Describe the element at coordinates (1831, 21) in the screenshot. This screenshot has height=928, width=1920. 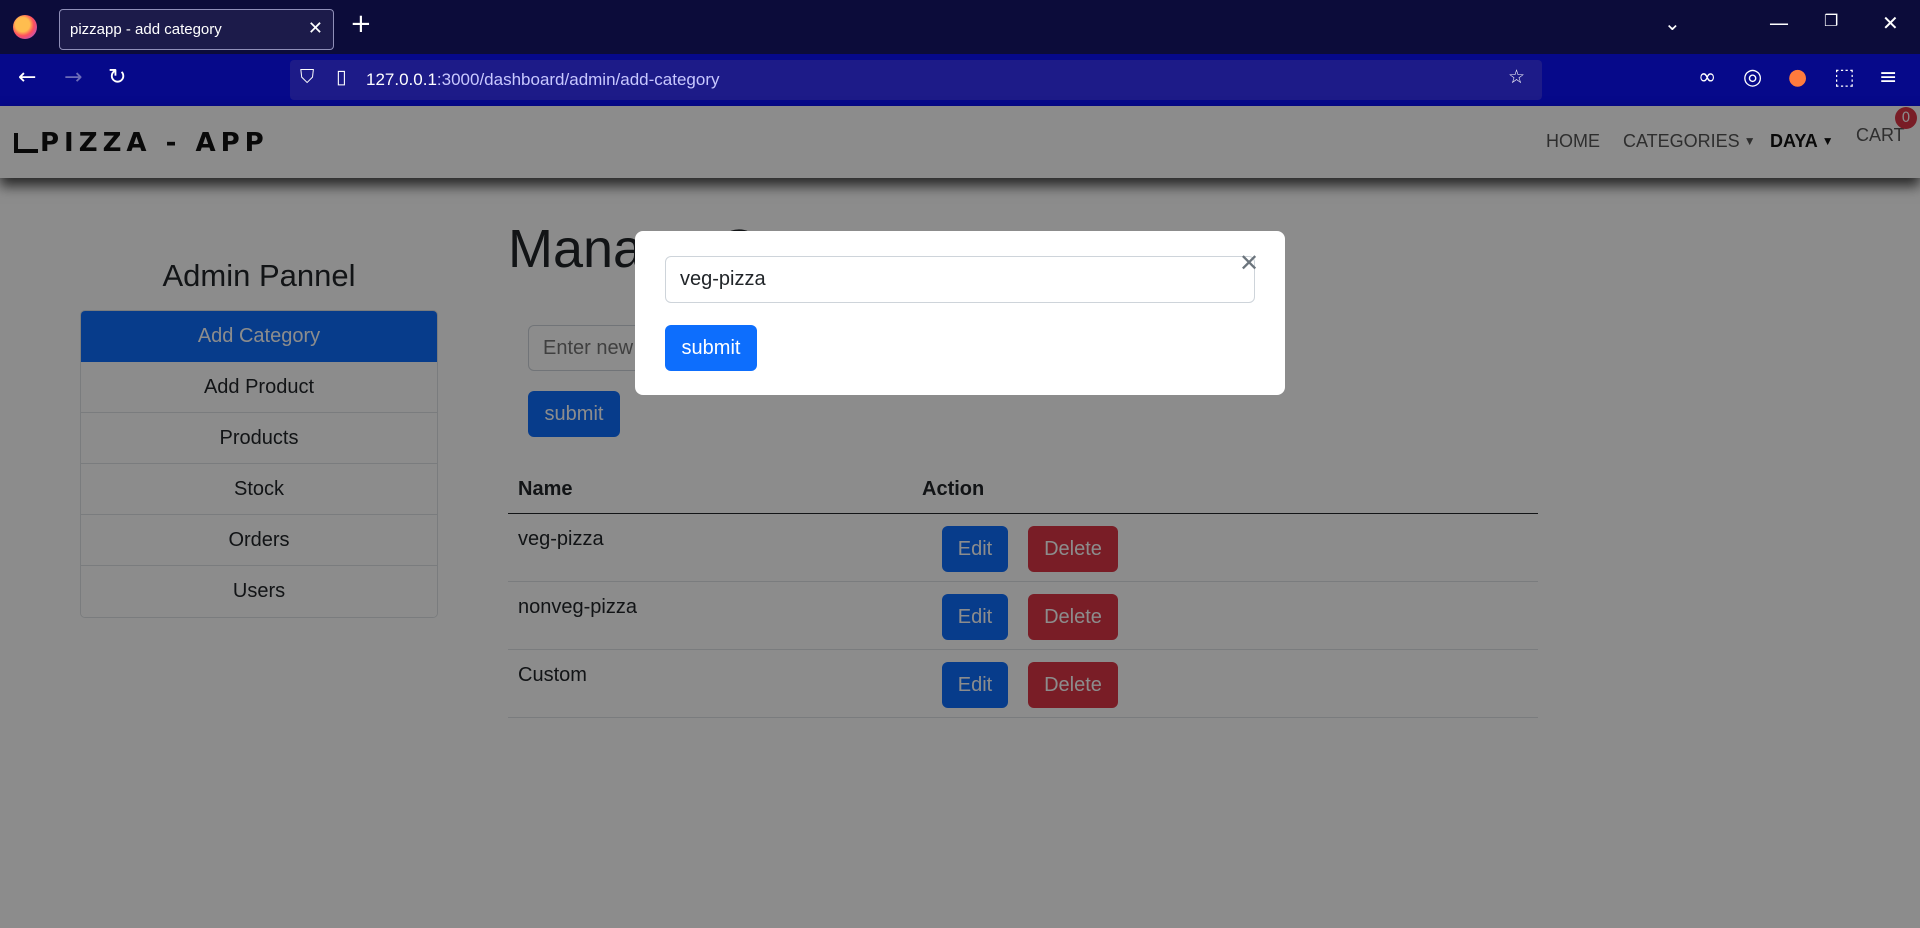
I see `restore-icon: ❐` at that location.